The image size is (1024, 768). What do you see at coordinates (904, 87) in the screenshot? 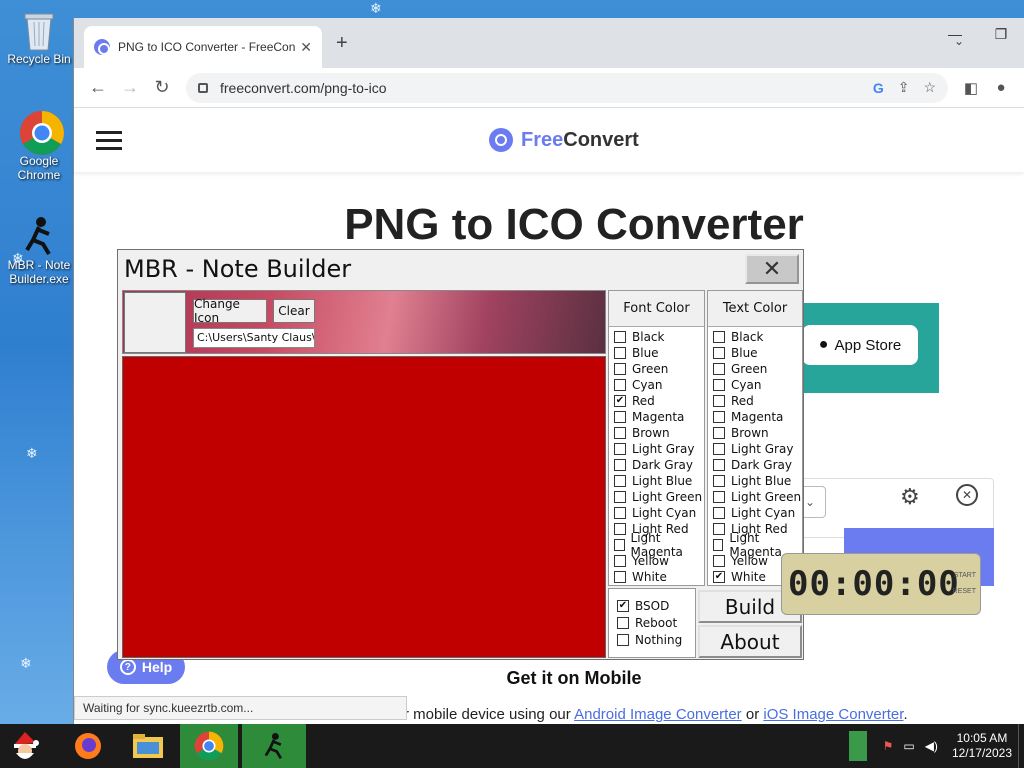
I see `share-icon: ⇪` at bounding box center [904, 87].